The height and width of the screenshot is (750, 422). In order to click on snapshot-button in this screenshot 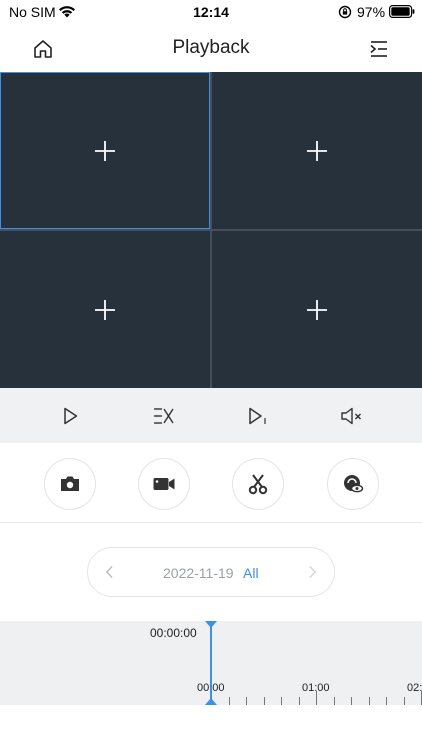, I will do `click(70, 484)`.